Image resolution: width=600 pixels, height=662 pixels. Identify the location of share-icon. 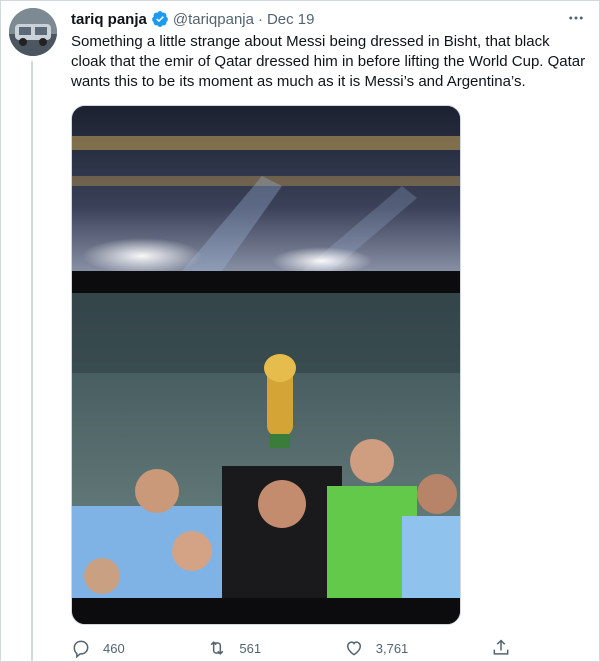
(501, 648).